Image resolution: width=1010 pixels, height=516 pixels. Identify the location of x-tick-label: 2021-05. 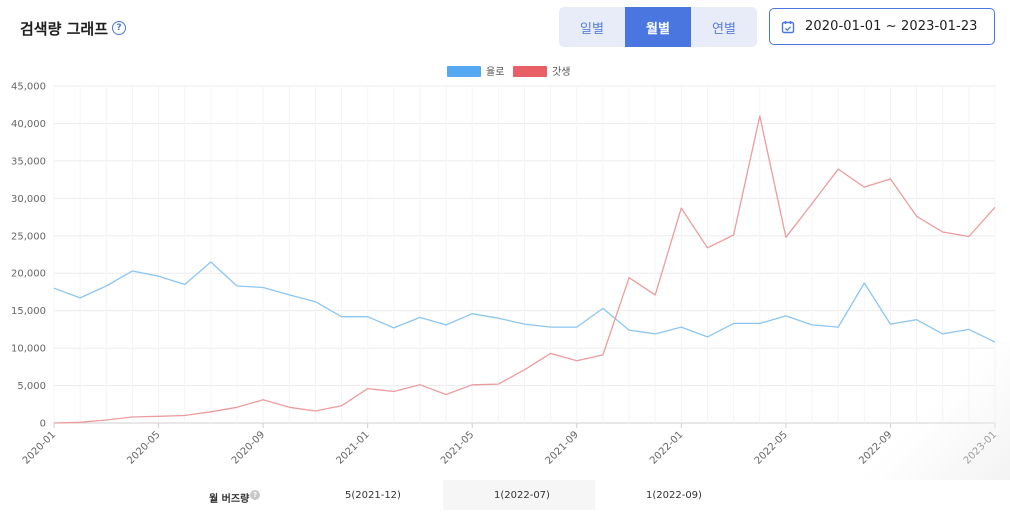
(457, 447).